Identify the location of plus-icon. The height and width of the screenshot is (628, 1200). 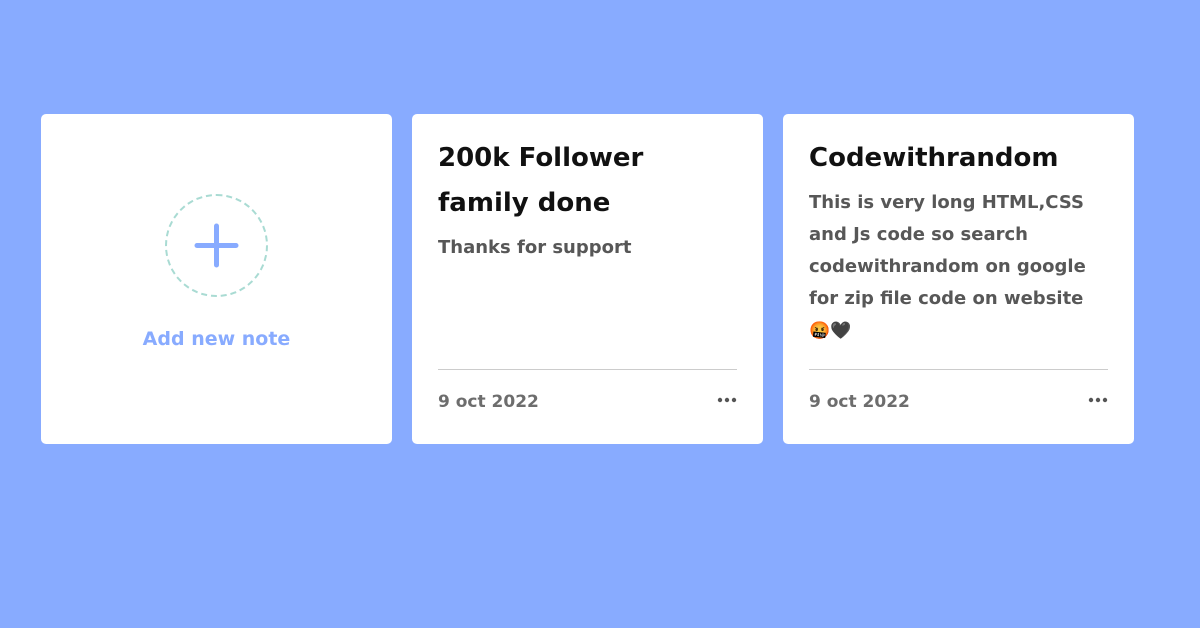
(216, 245).